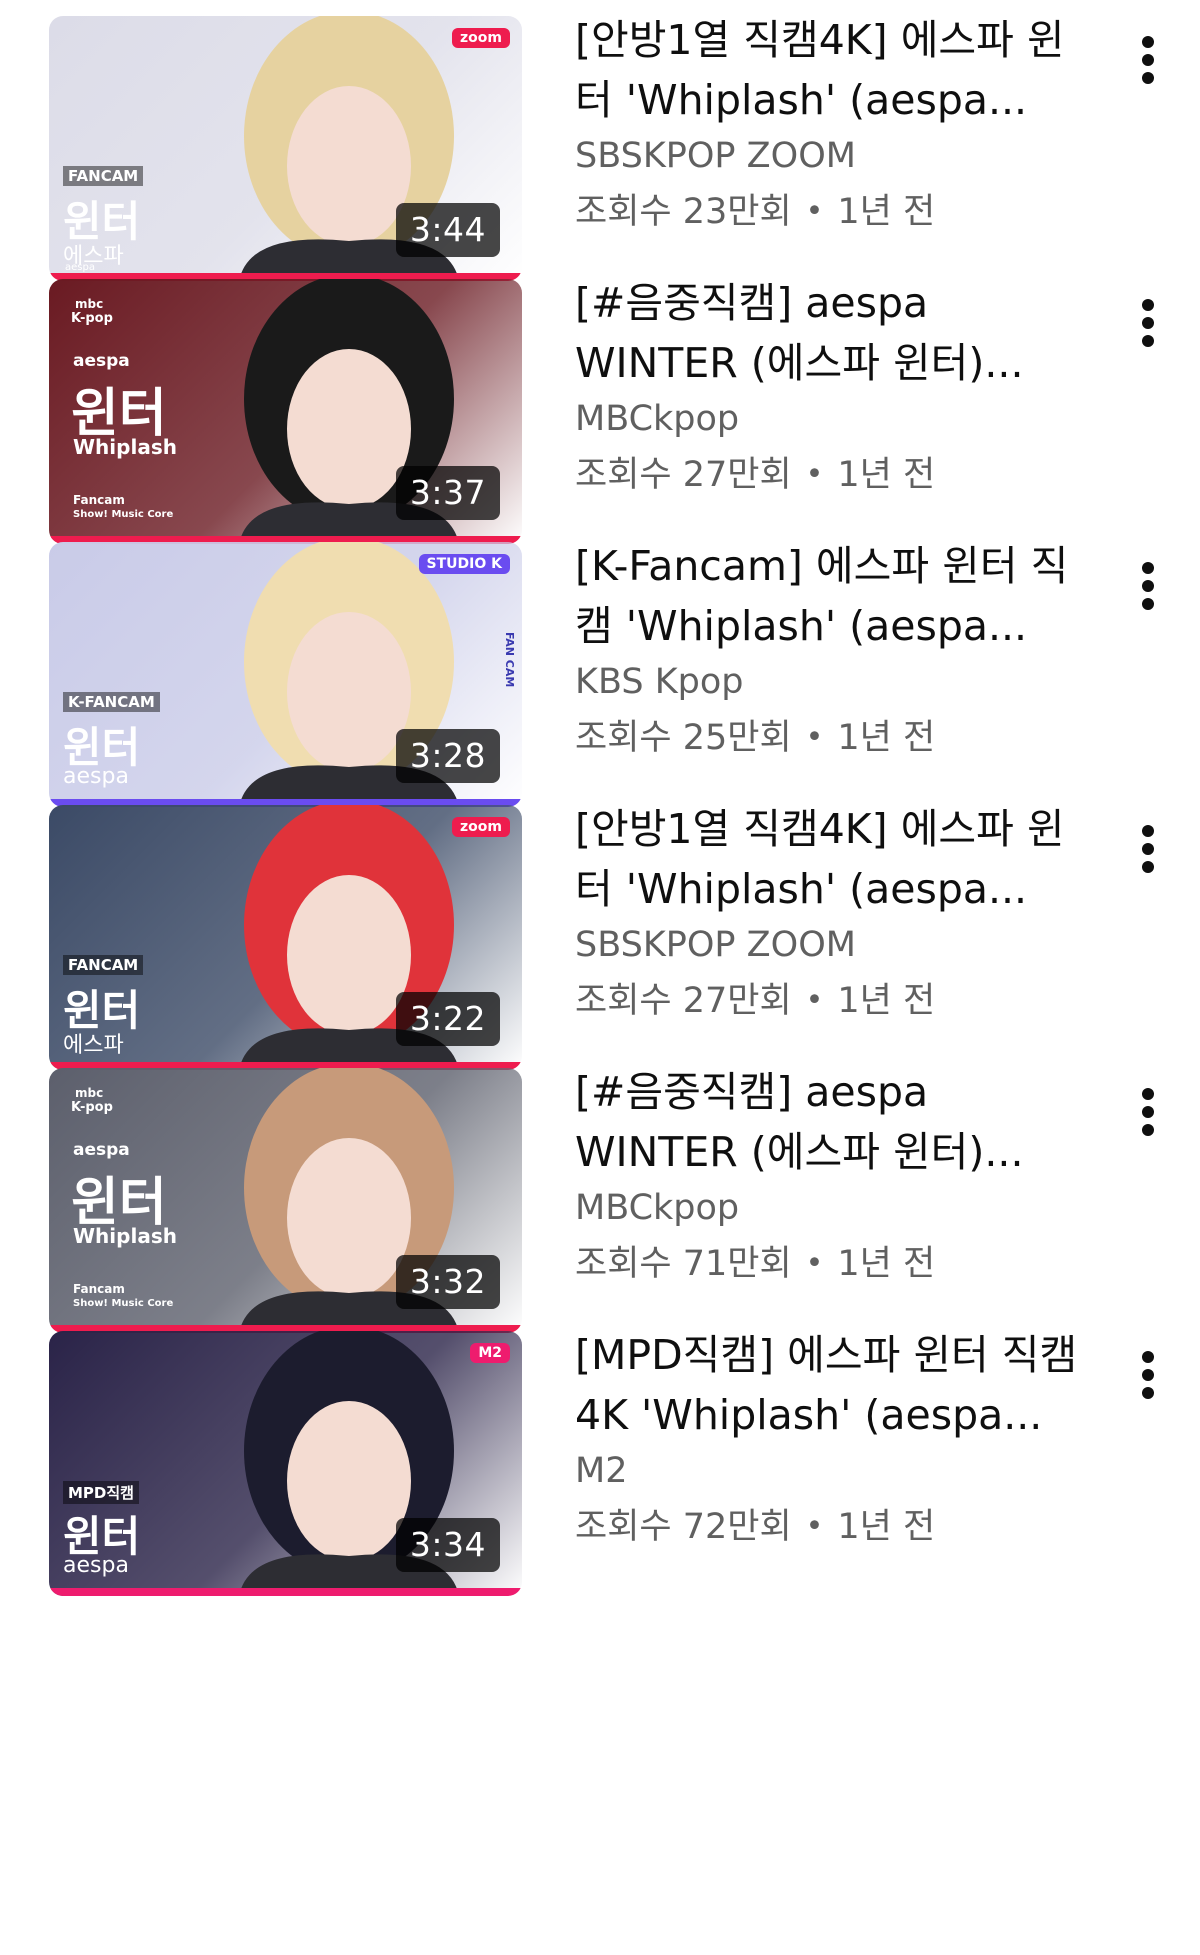 The image size is (1200, 1955). What do you see at coordinates (111, 702) in the screenshot?
I see `thumbnail-label-top: K-FANCAM` at bounding box center [111, 702].